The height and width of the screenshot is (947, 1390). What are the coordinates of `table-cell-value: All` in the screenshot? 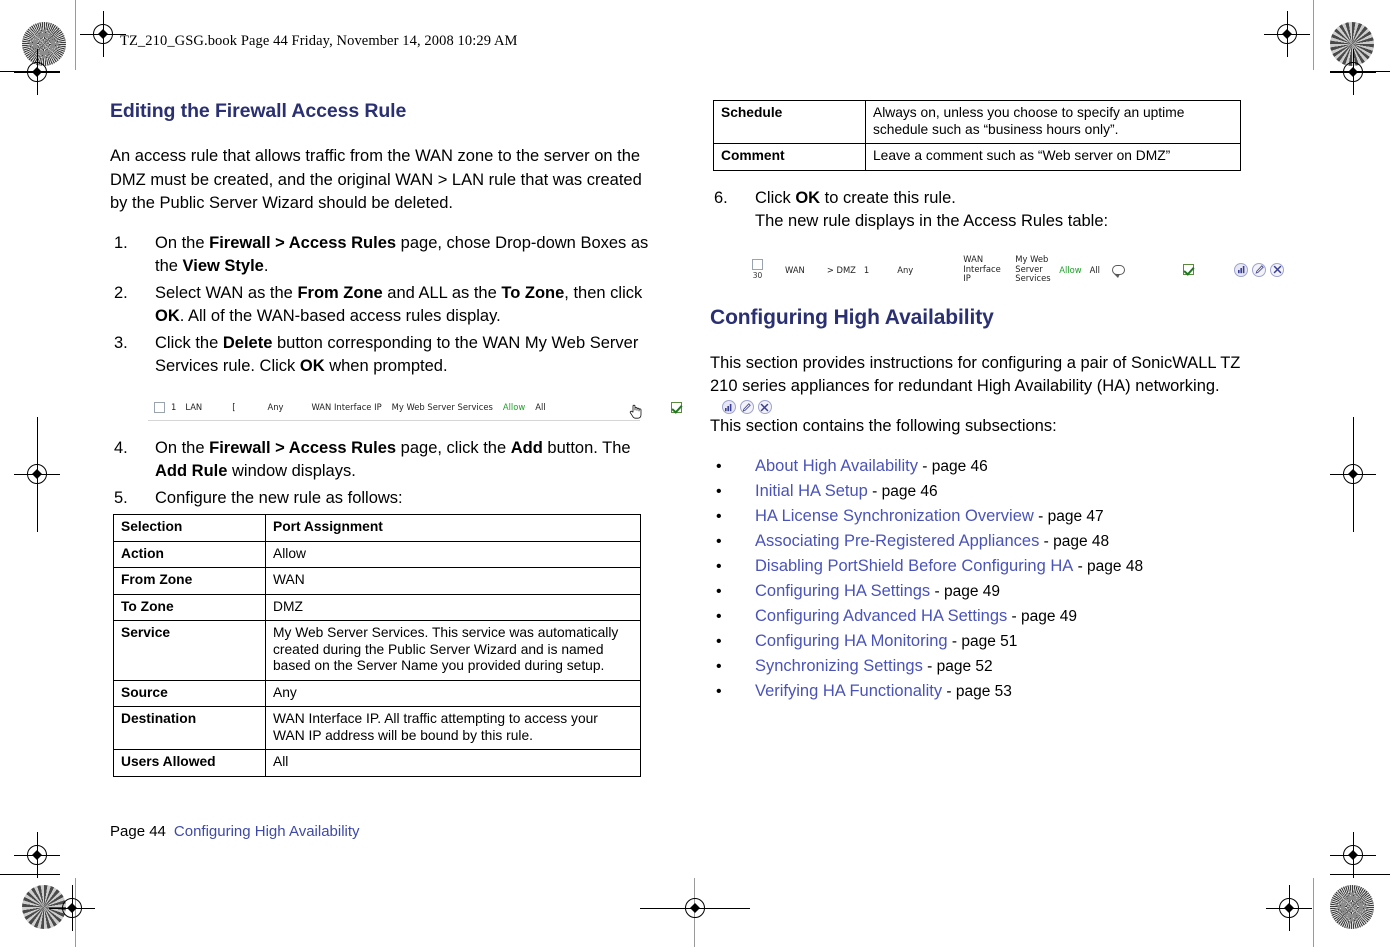 It's located at (453, 763).